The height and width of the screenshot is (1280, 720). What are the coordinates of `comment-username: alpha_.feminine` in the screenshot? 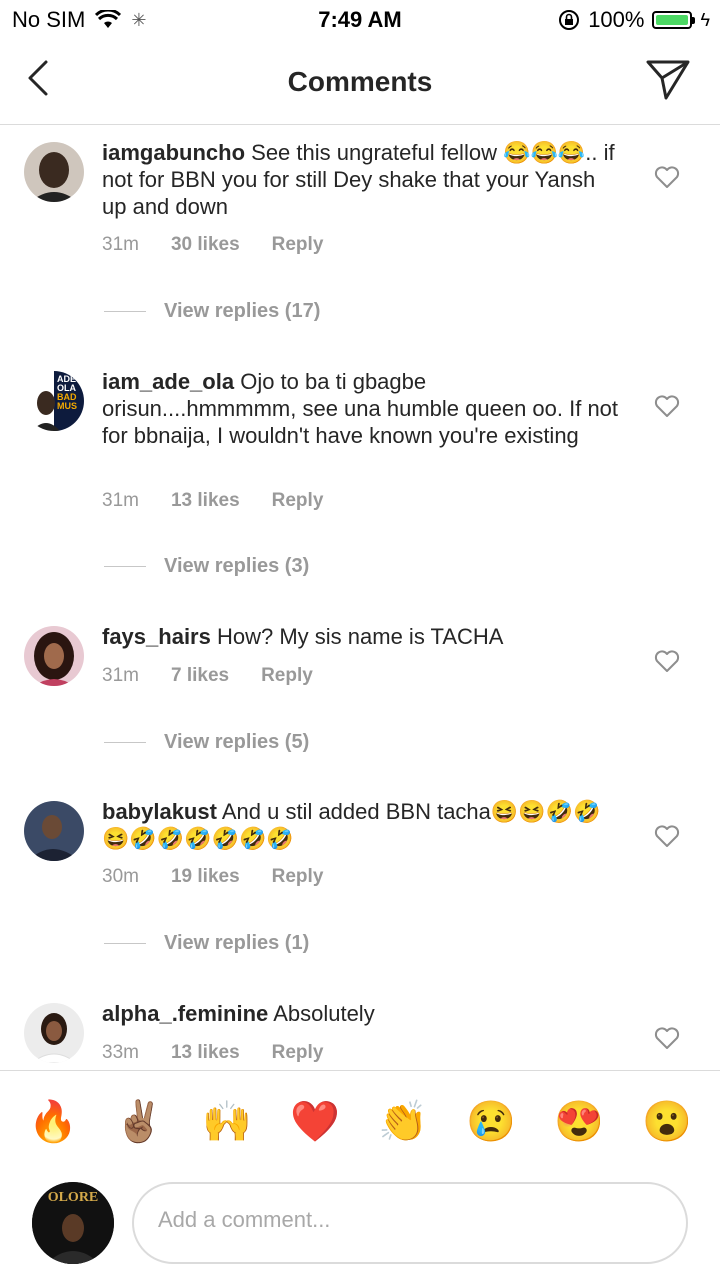 It's located at (185, 1013).